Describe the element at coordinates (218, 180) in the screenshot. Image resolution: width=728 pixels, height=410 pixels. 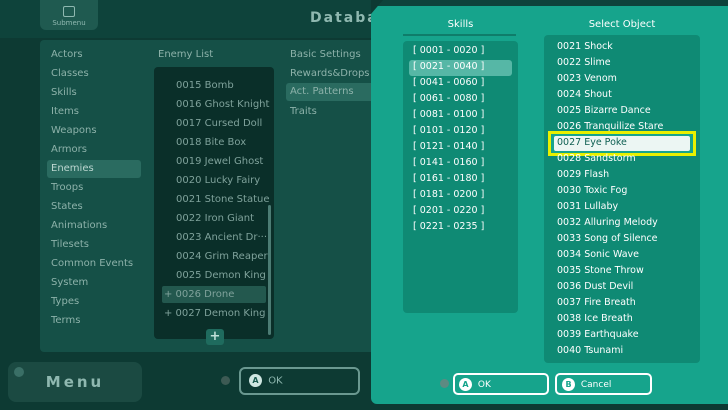
I see `enemy-item: 0020 Lucky Fairy` at that location.